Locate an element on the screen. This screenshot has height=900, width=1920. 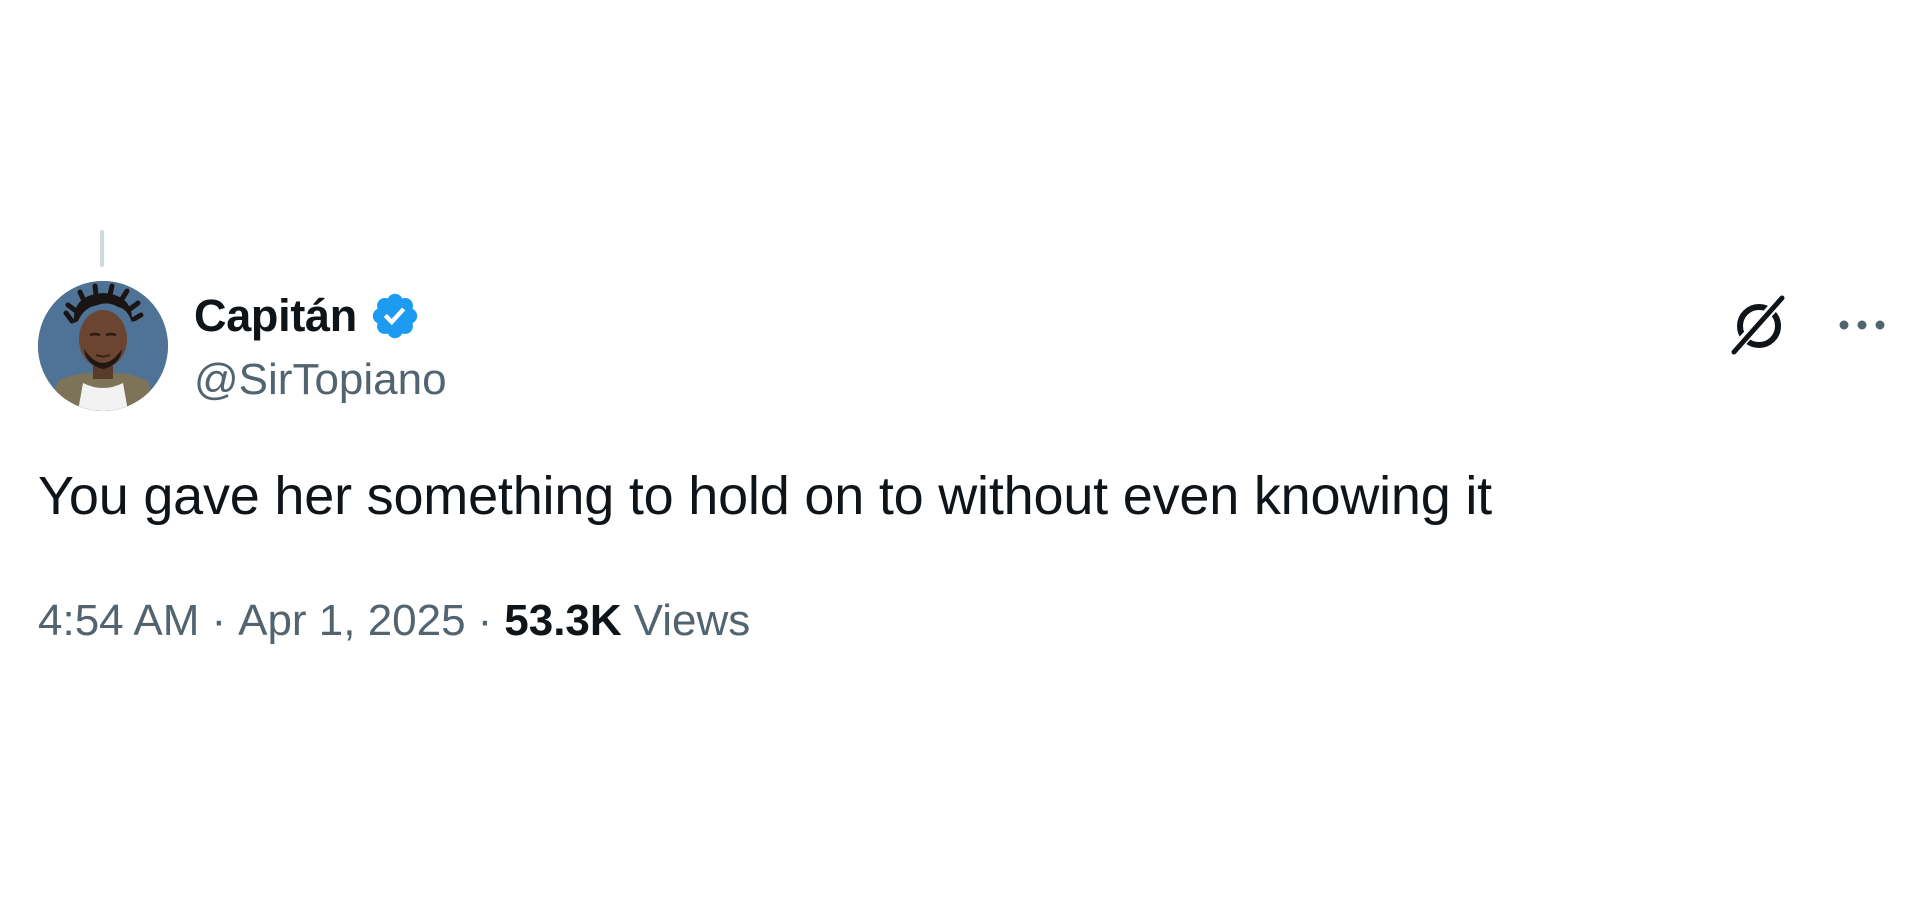
avatar is located at coordinates (103, 346).